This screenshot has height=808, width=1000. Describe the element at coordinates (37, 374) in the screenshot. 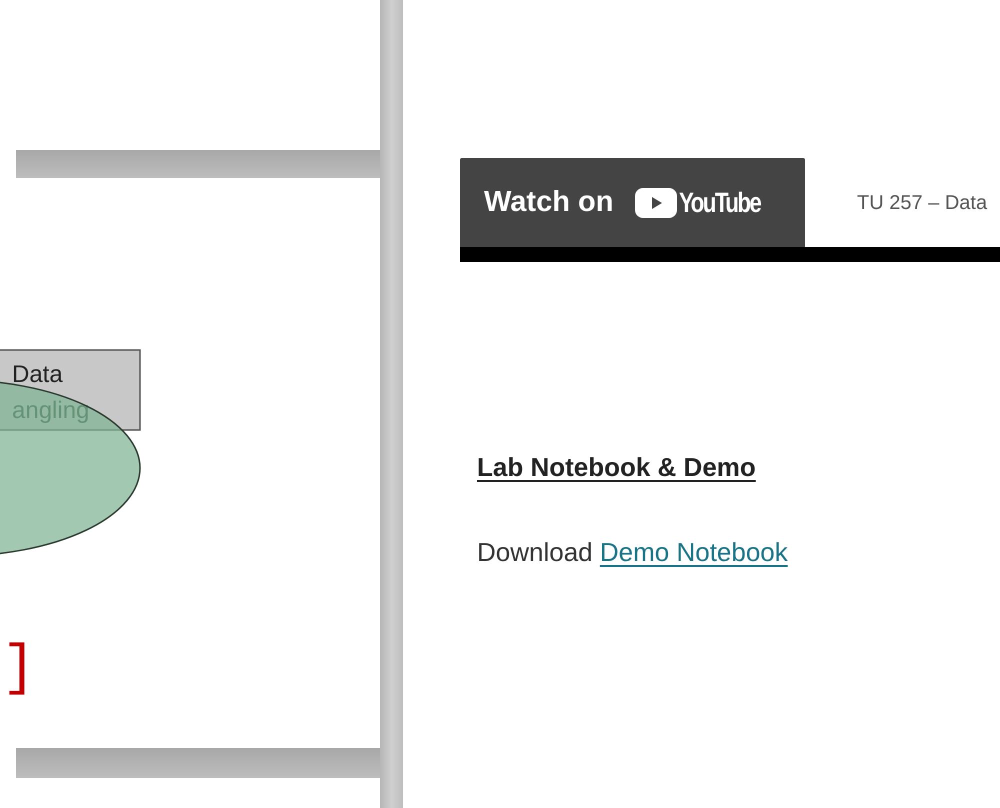

I see `box-label: Data` at that location.